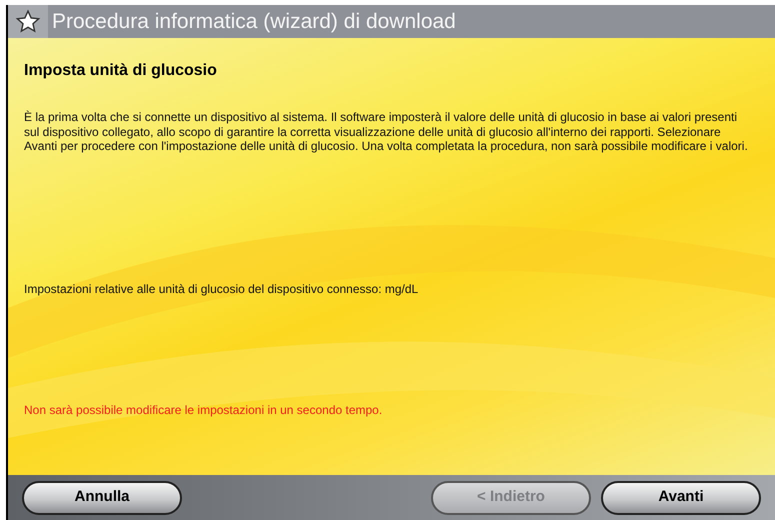 The image size is (775, 520). Describe the element at coordinates (204, 410) in the screenshot. I see `warning-text: Non sarà possibile modificare le impostazioni in un secondo tempo.` at that location.